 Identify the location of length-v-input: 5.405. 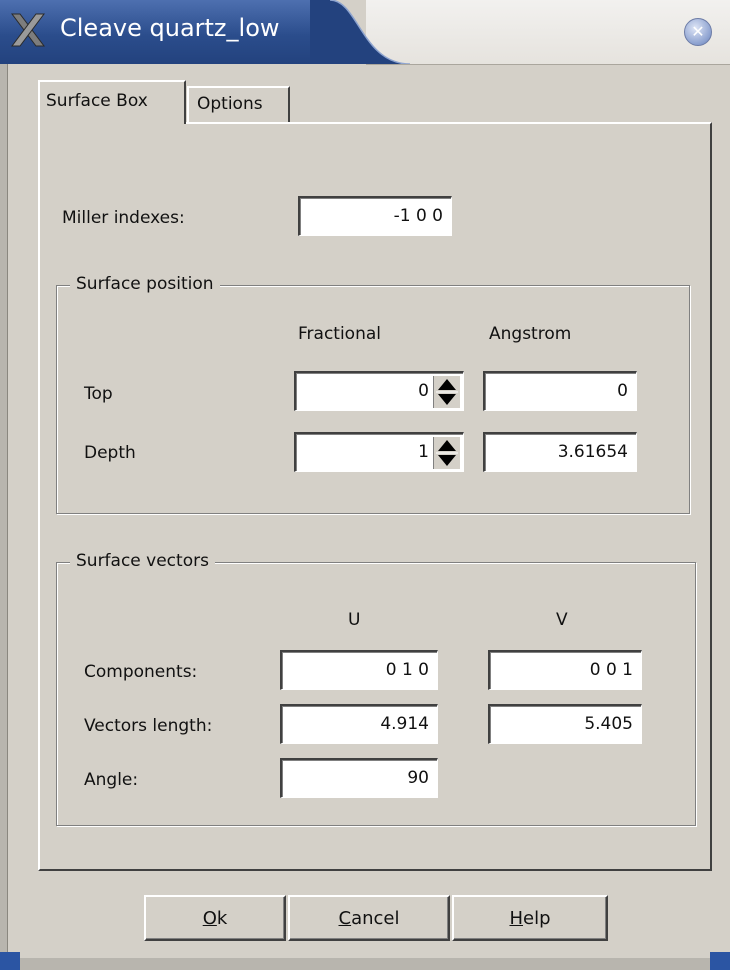
(565, 724).